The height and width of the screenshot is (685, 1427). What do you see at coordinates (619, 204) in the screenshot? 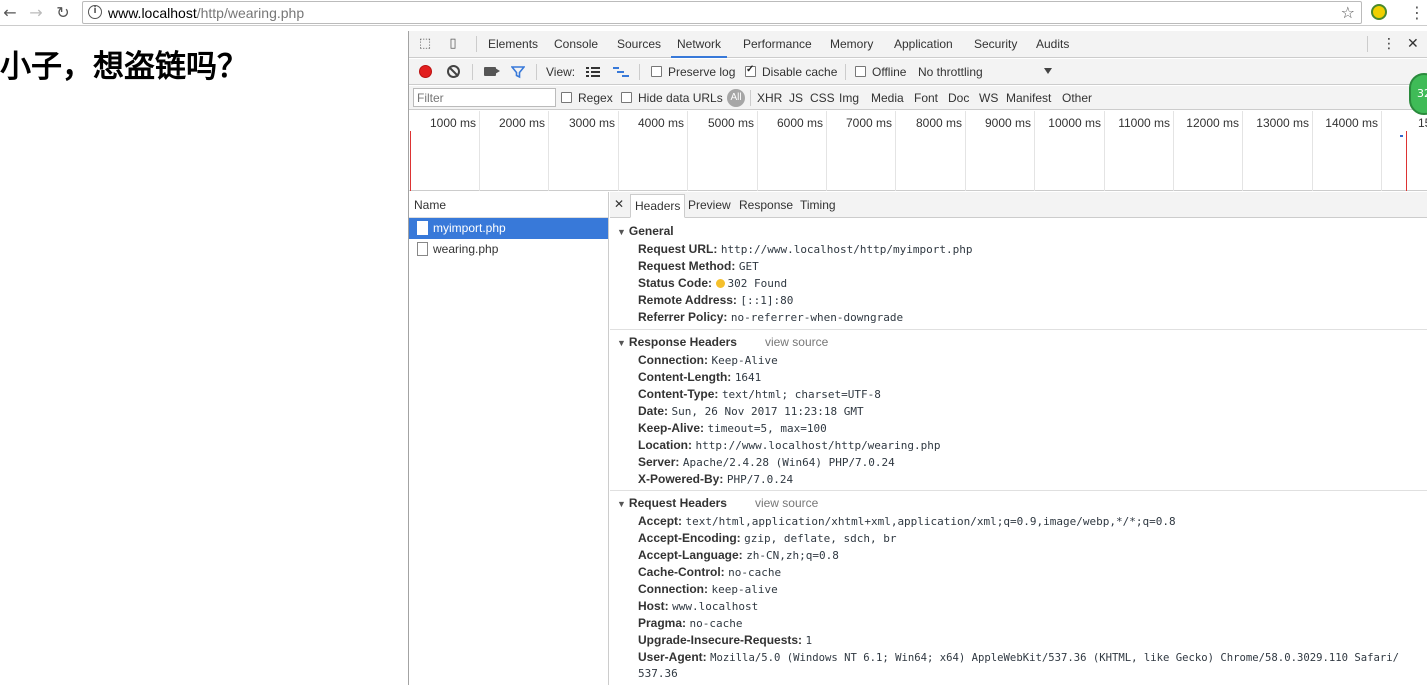
I see `close-icon: ✕` at bounding box center [619, 204].